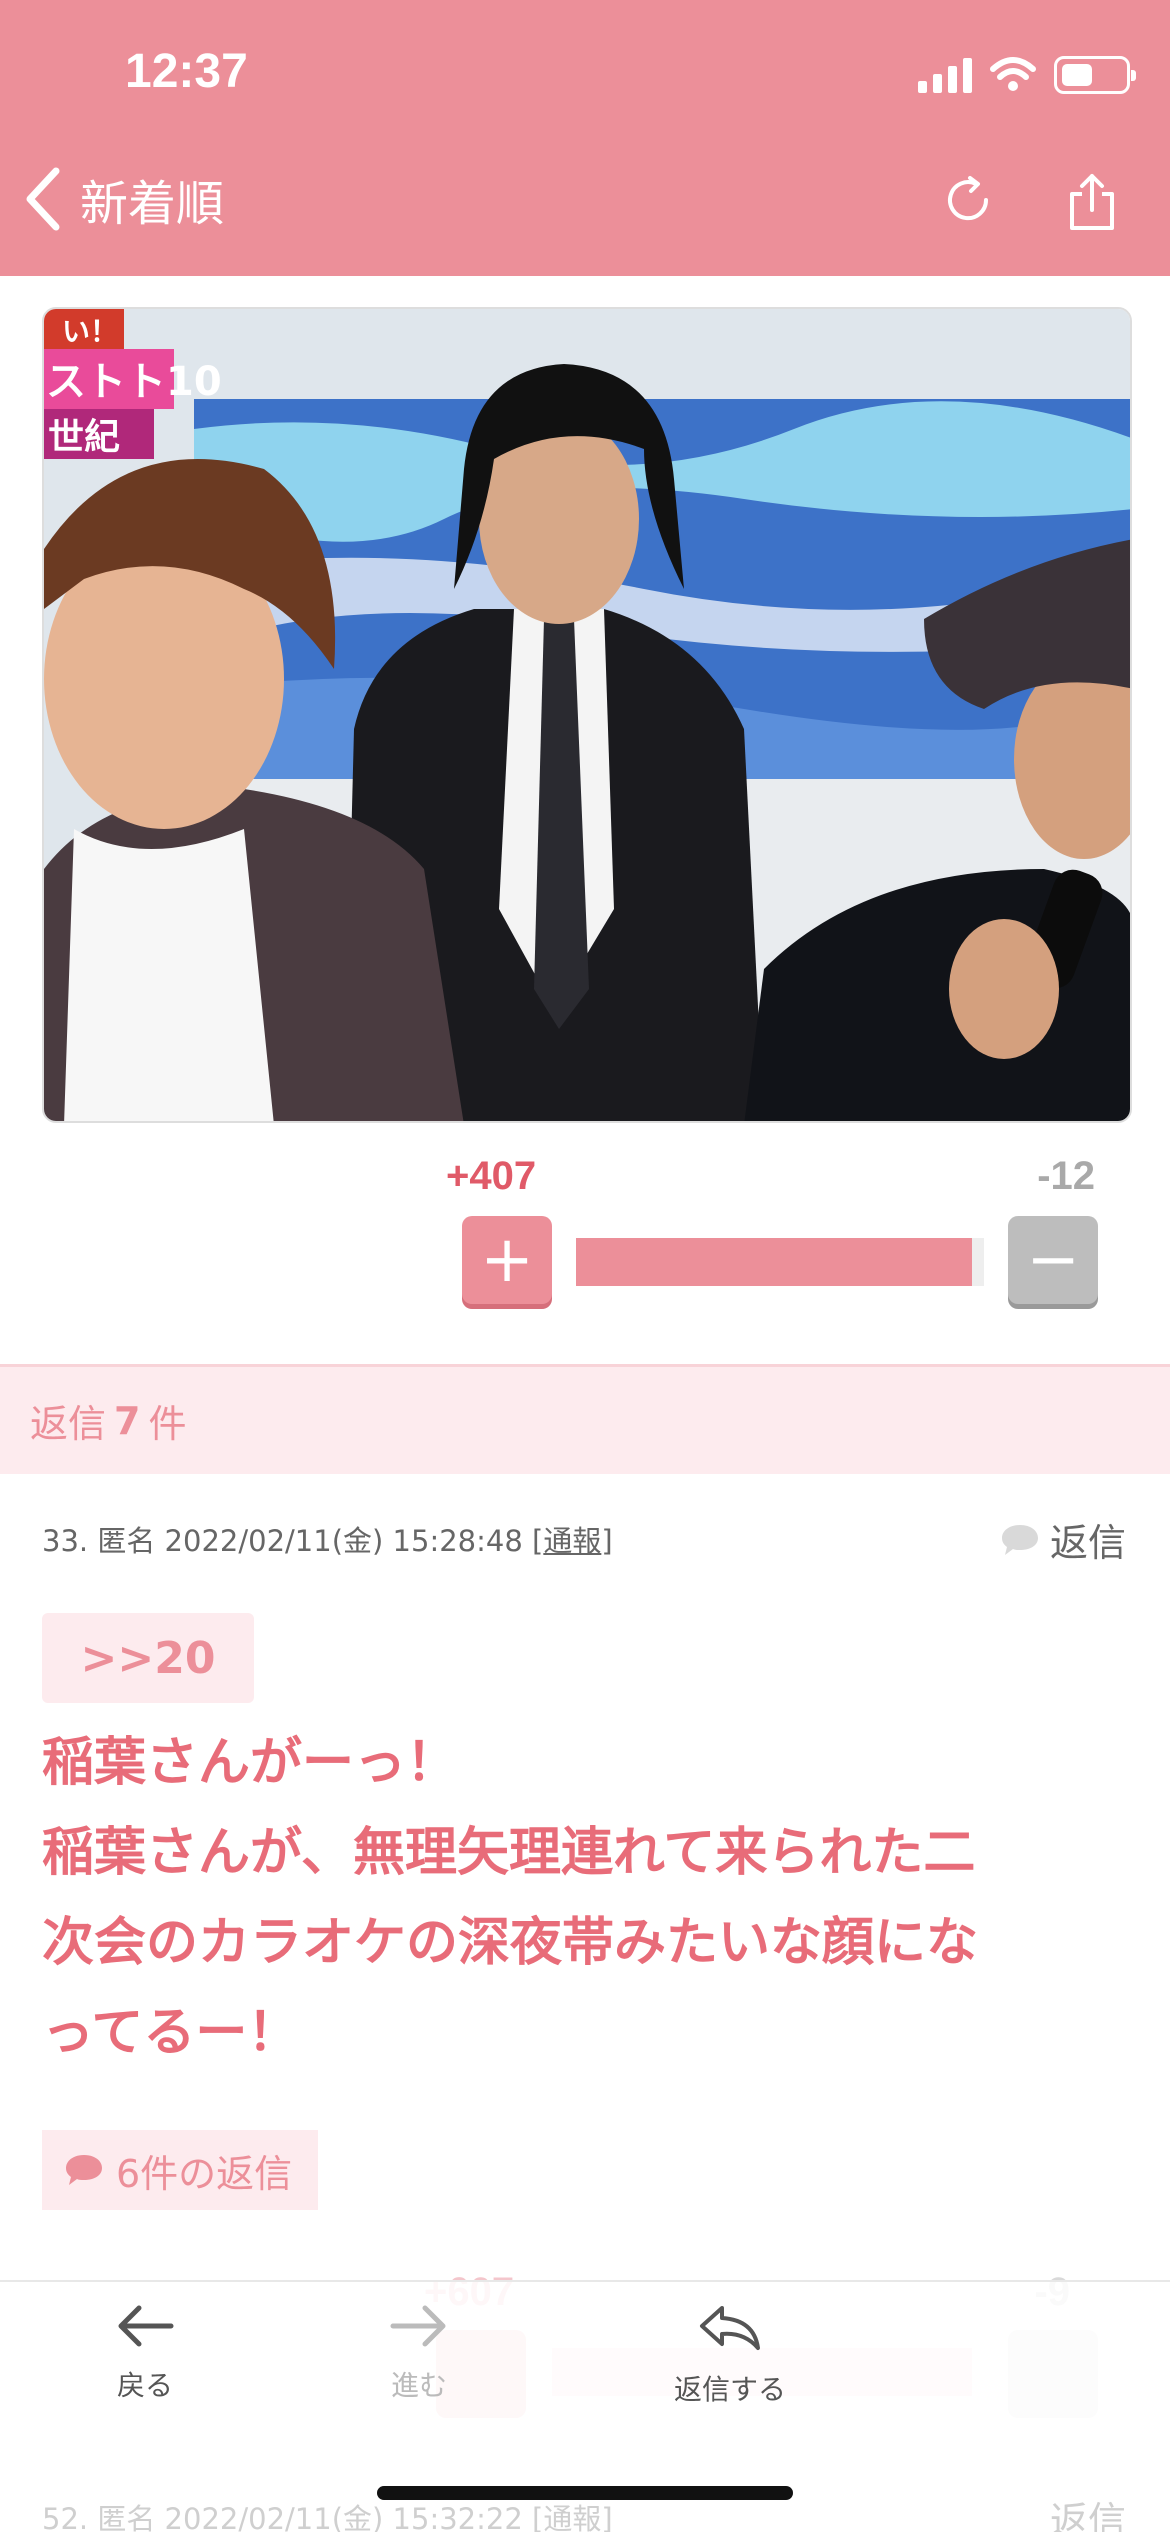  What do you see at coordinates (127, 1420) in the screenshot?
I see `reply-count-number: 7` at bounding box center [127, 1420].